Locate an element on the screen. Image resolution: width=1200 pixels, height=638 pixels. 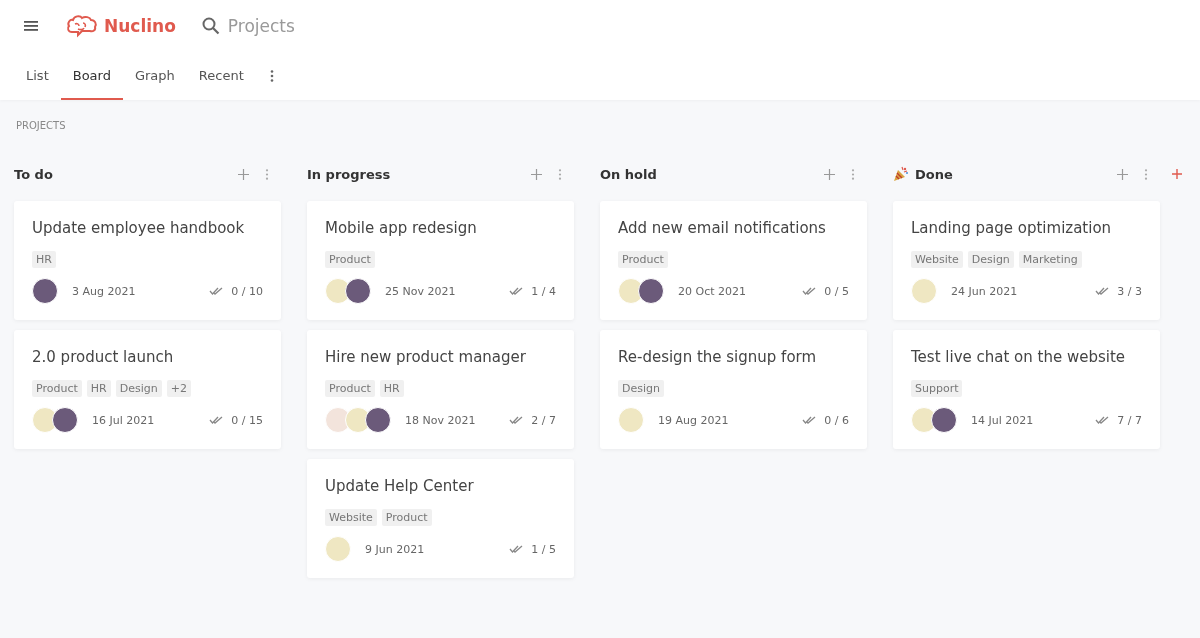
view-tab: Recent is located at coordinates (221, 76).